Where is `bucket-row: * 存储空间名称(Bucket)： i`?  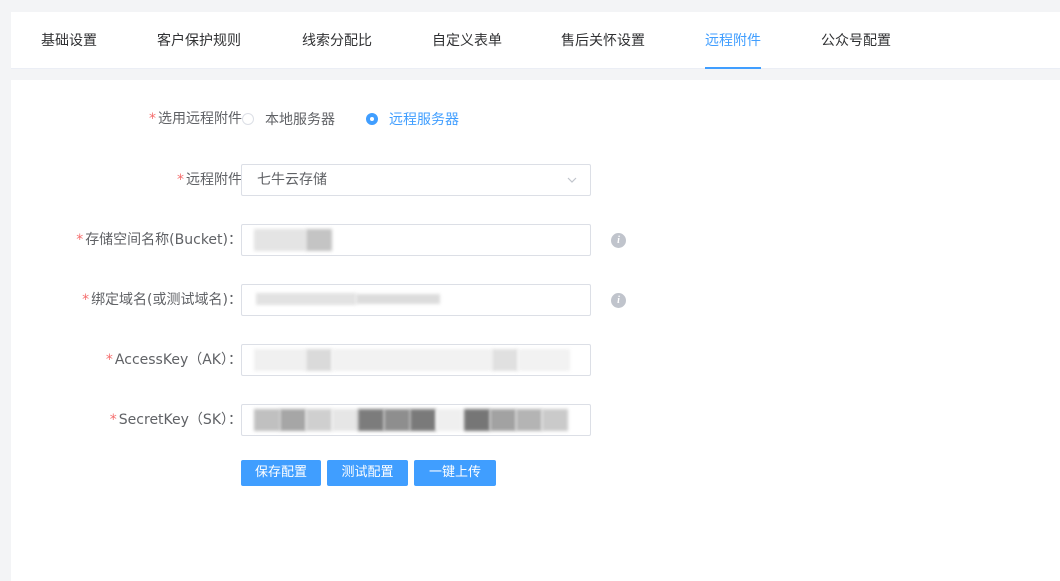 bucket-row: * 存储空间名称(Bucket)： i is located at coordinates (535, 240).